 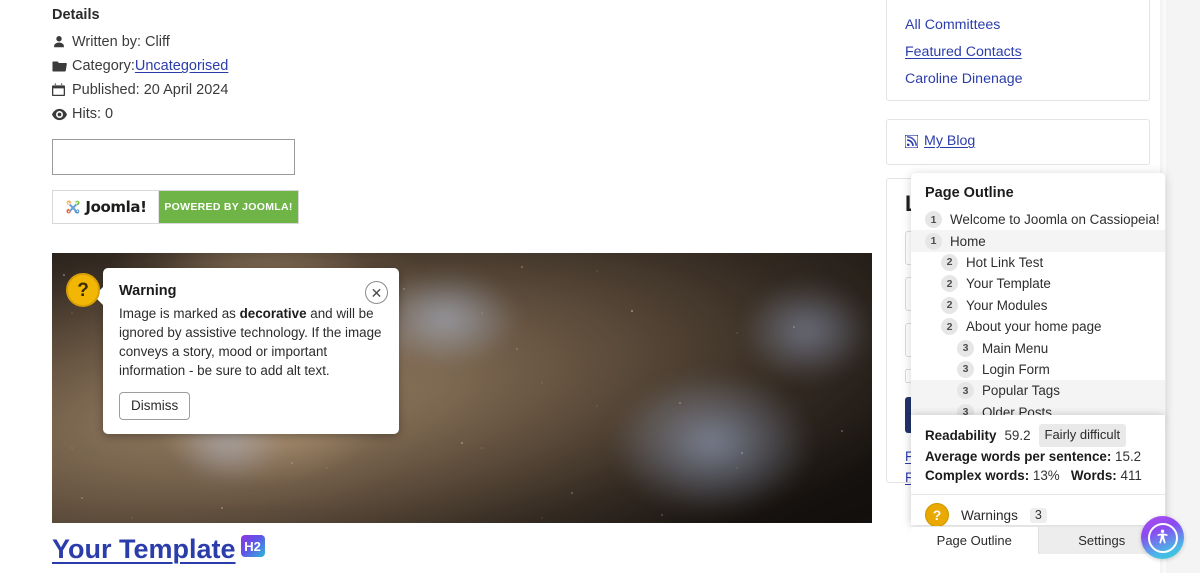 I want to click on outline-item-your-modules: 2 Your Modules, so click(x=1038, y=305).